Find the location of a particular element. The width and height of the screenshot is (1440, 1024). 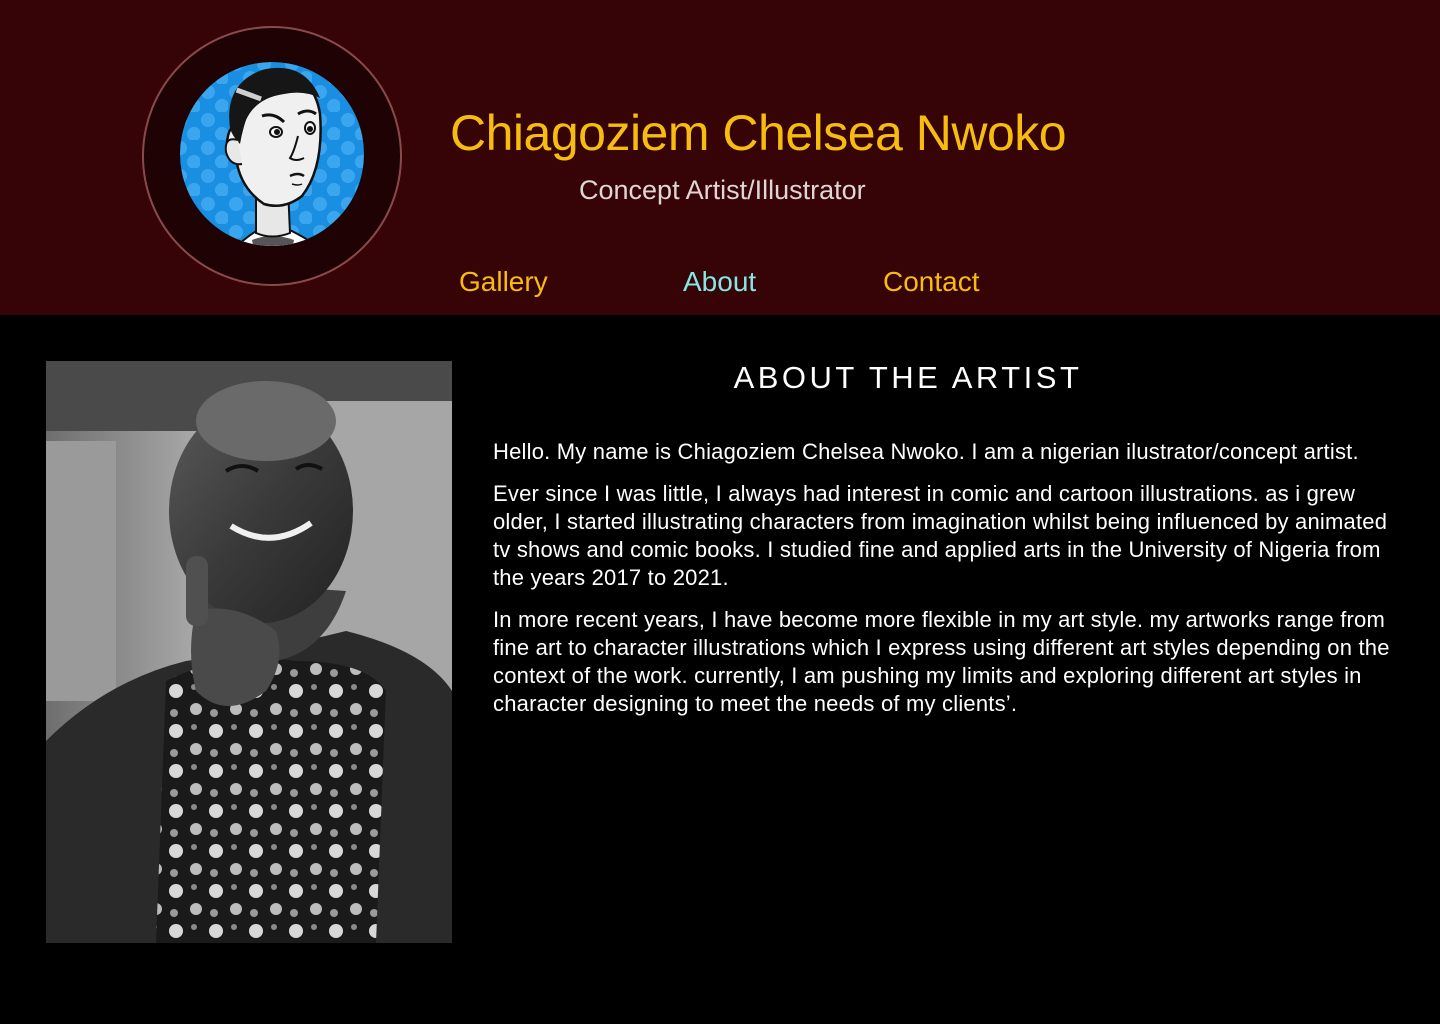

about-heading: ABOUT THE ARTIST is located at coordinates (908, 377).